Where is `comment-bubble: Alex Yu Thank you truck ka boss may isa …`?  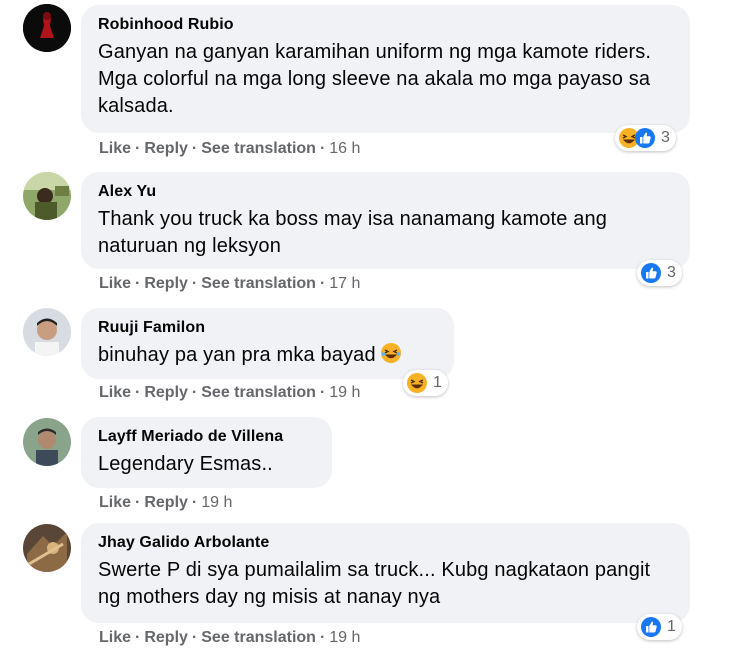
comment-bubble: Alex Yu Thank you truck ka boss may isa … is located at coordinates (385, 220).